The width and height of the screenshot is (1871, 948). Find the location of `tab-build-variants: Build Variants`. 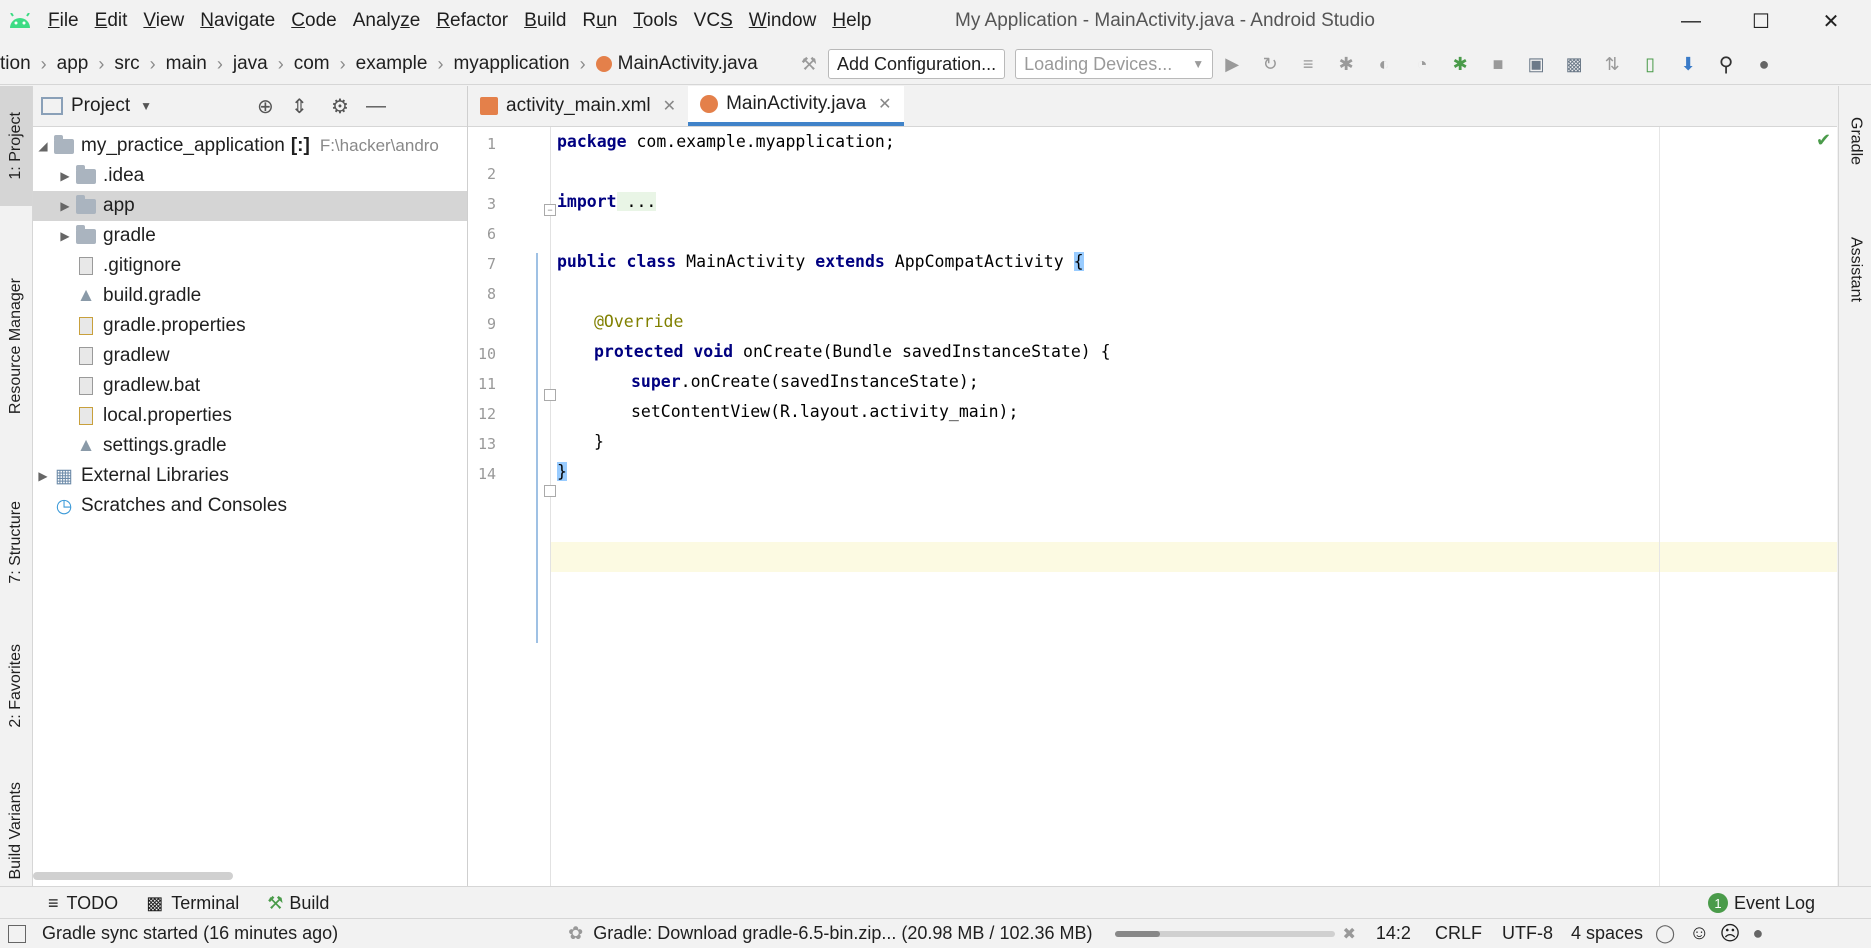

tab-build-variants: Build Variants is located at coordinates (16, 831).